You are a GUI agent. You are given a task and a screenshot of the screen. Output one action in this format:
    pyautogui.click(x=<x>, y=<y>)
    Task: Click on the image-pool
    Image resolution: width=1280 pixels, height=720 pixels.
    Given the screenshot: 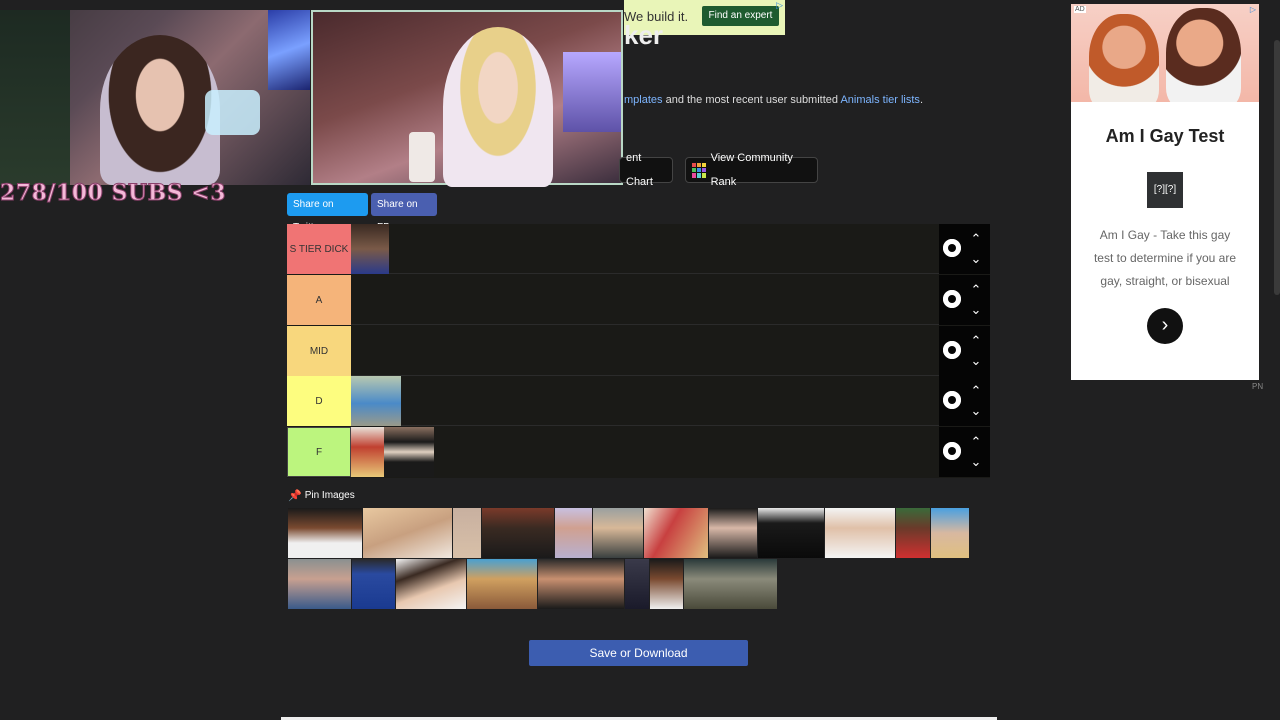 What is the action you would take?
    pyautogui.click(x=629, y=559)
    